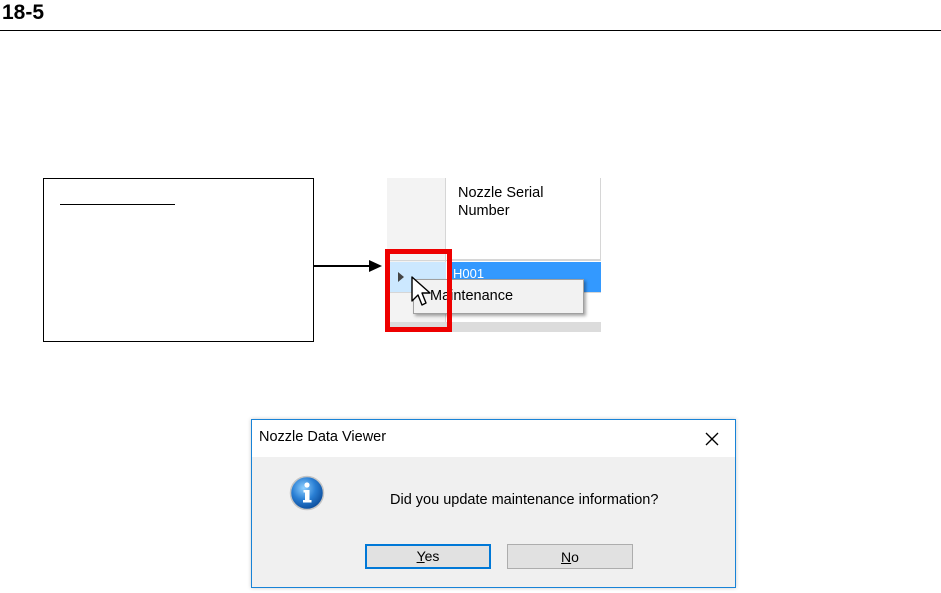 This screenshot has height=593, width=941. What do you see at coordinates (470, 15) in the screenshot?
I see `page-header: 18-5` at bounding box center [470, 15].